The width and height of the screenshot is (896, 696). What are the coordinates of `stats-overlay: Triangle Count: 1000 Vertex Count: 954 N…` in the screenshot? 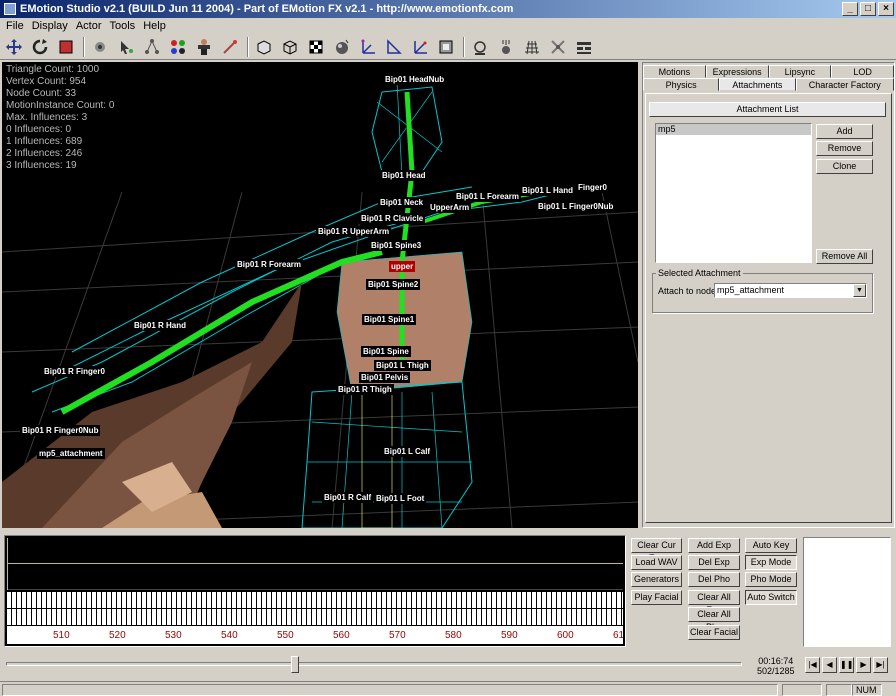 It's located at (60, 118).